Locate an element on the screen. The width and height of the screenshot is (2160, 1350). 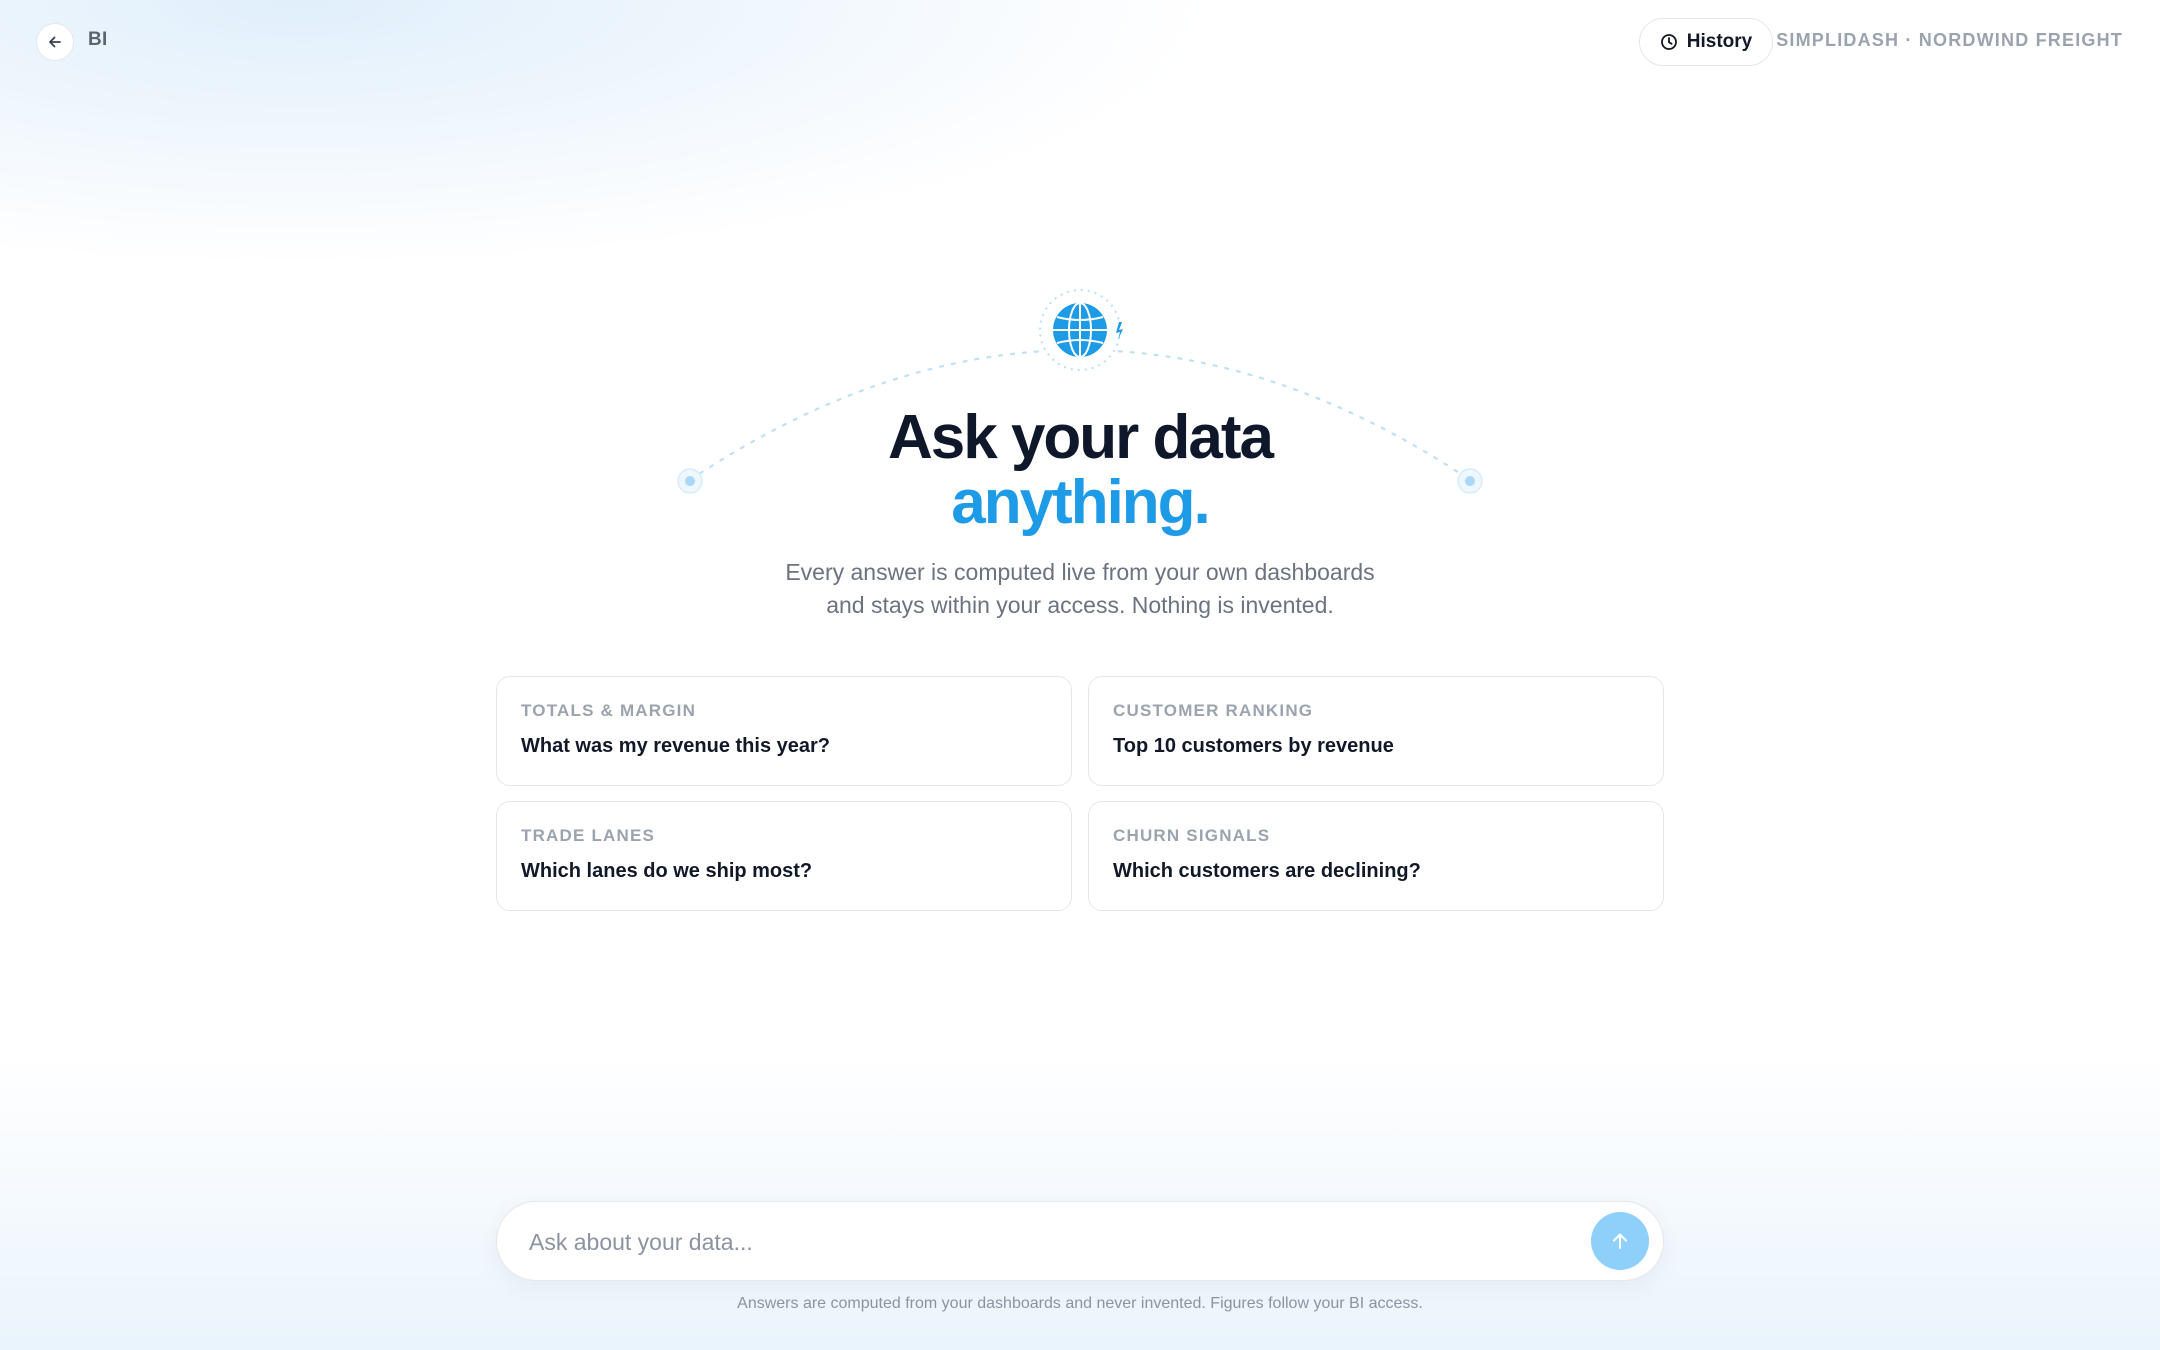
arrow-up-icon is located at coordinates (1620, 1241).